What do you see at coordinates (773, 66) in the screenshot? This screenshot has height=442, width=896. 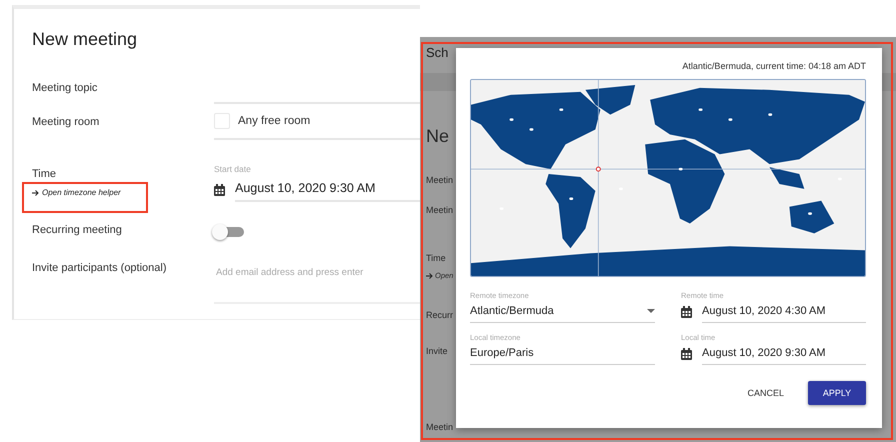 I see `current-time-text: Atlantic/Bermuda, current time: 04:18 am ADT` at bounding box center [773, 66].